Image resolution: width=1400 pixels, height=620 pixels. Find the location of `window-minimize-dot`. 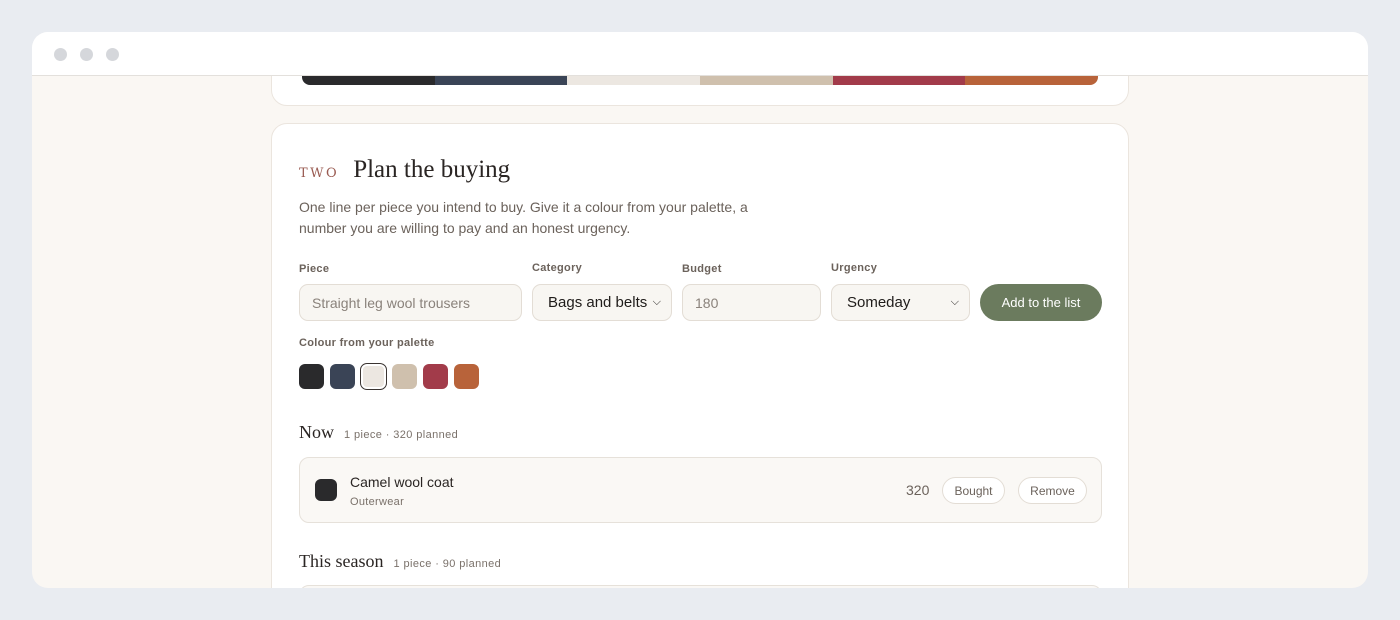

window-minimize-dot is located at coordinates (86, 54).